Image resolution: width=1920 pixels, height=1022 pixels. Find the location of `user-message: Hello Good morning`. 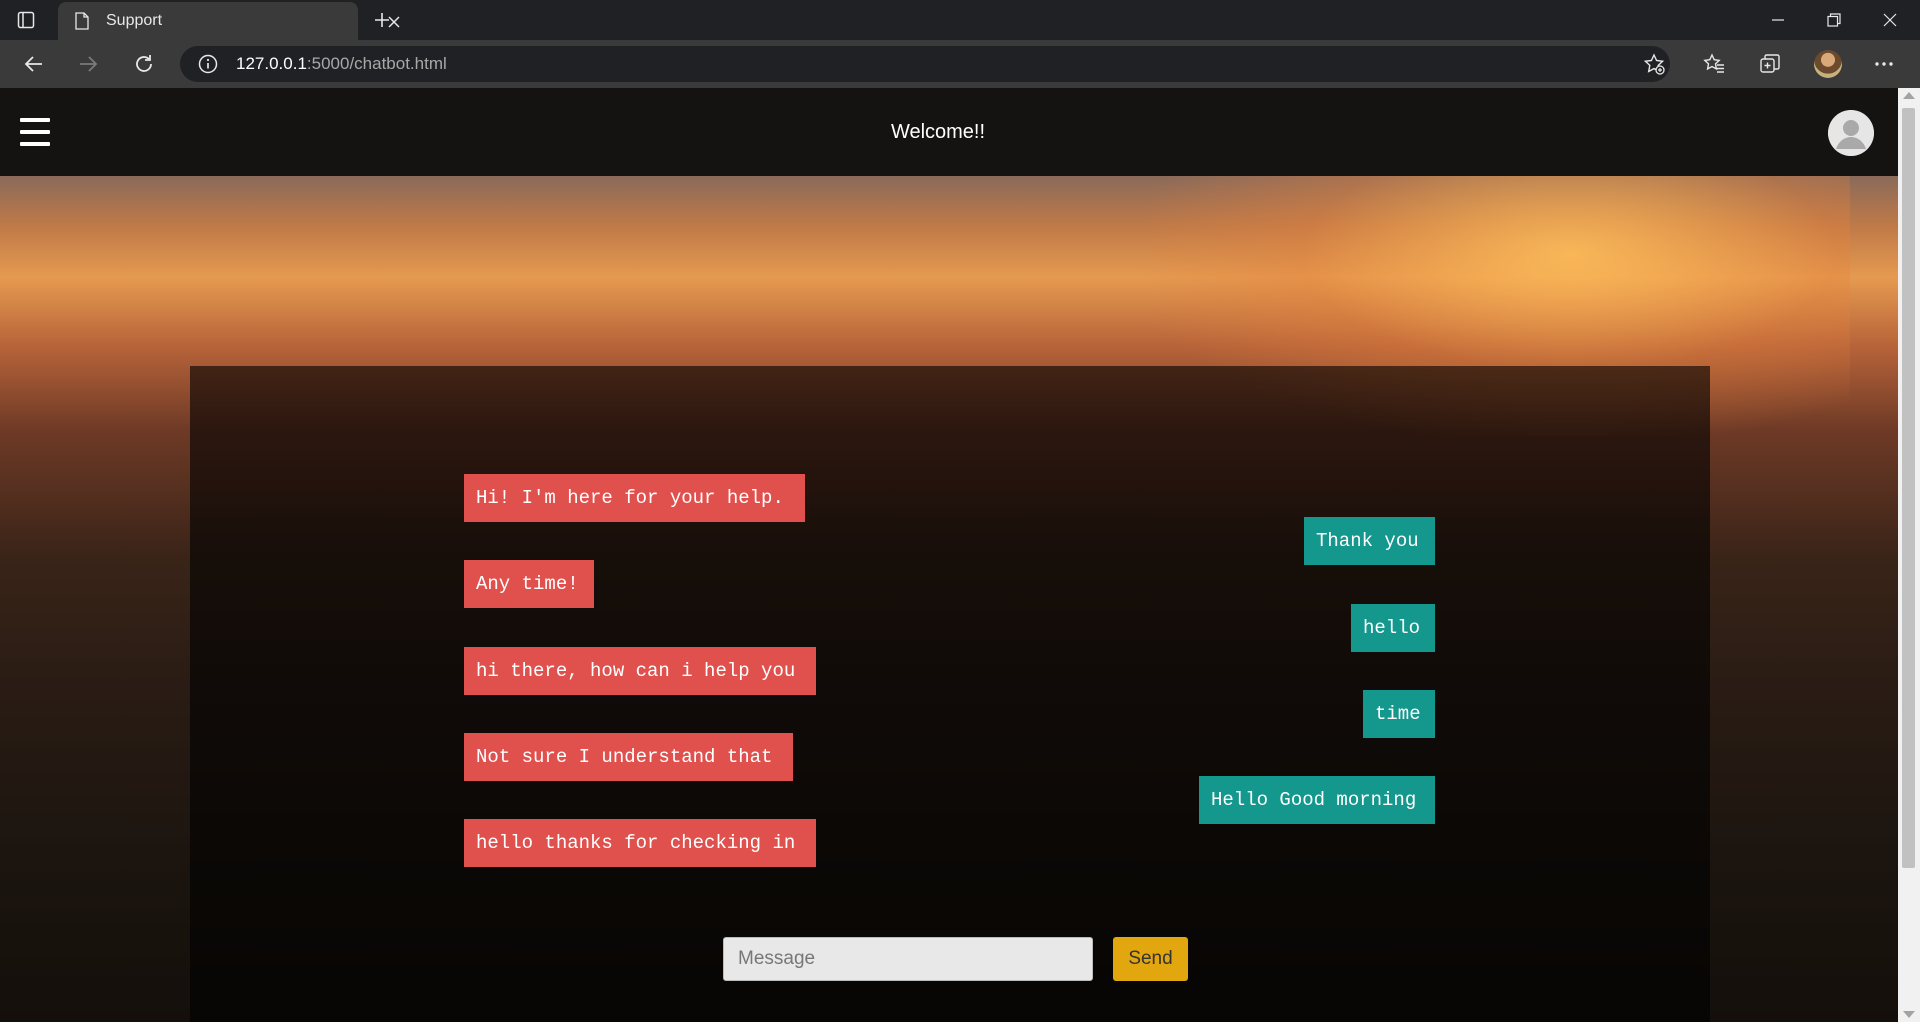

user-message: Hello Good morning is located at coordinates (1317, 800).